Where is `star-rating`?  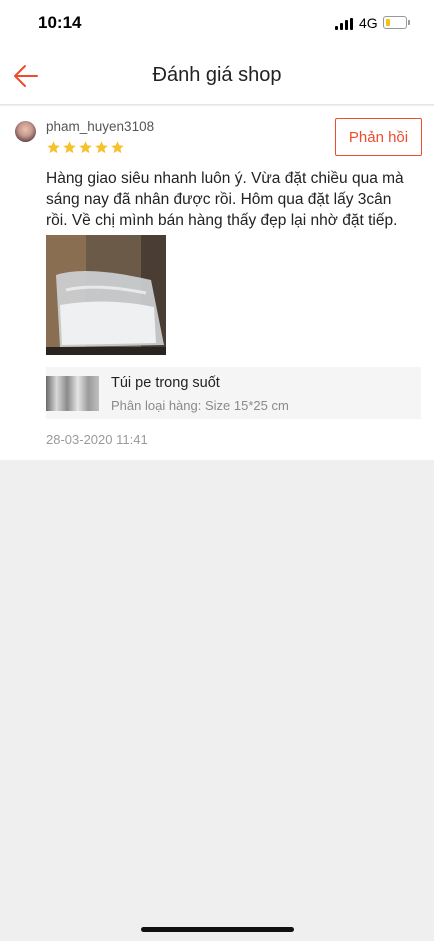 star-rating is located at coordinates (85, 148).